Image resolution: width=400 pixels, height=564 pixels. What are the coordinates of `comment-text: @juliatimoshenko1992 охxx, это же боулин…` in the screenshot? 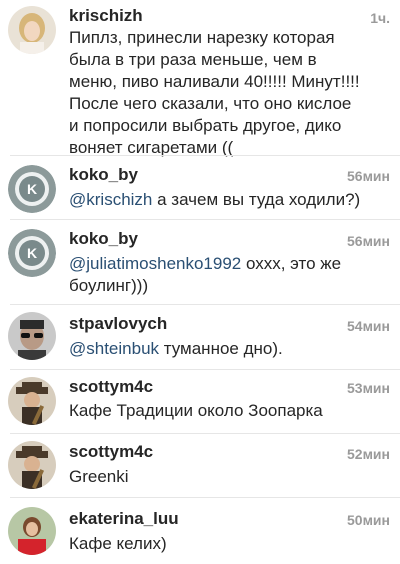 It's located at (227, 275).